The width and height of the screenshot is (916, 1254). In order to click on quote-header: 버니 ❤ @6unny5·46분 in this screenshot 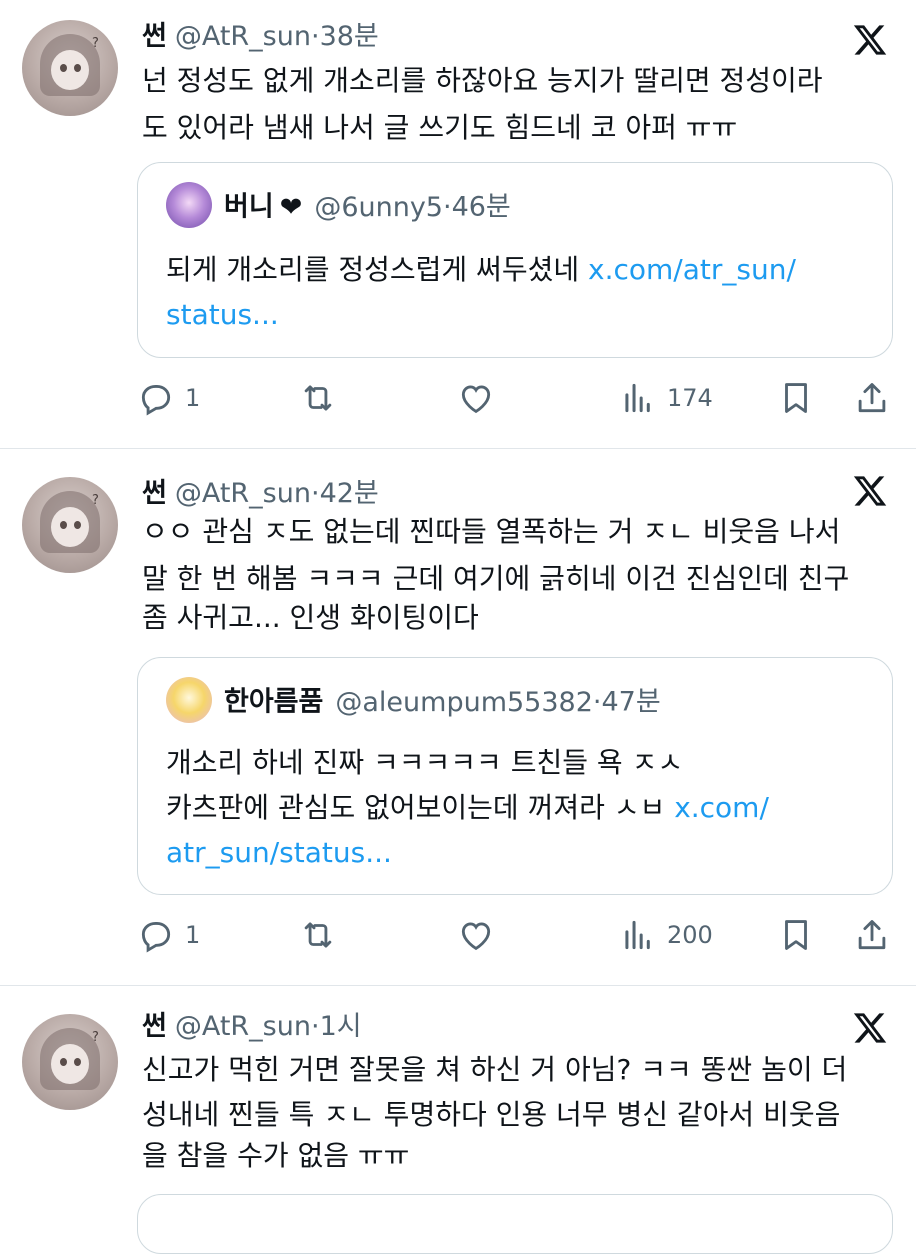, I will do `click(338, 206)`.